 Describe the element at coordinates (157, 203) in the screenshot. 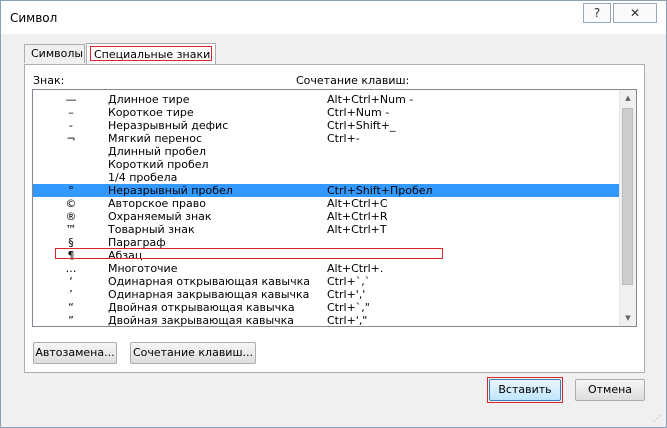

I see `name-cell: Авторское право` at that location.